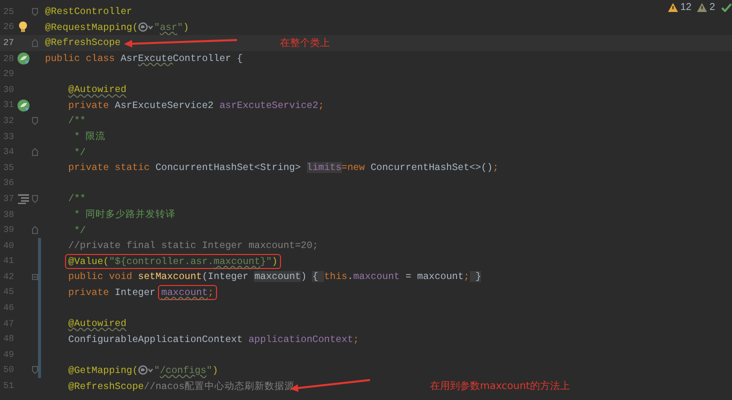 Image resolution: width=732 pixels, height=400 pixels. Describe the element at coordinates (23, 199) in the screenshot. I see `list-icon` at that location.